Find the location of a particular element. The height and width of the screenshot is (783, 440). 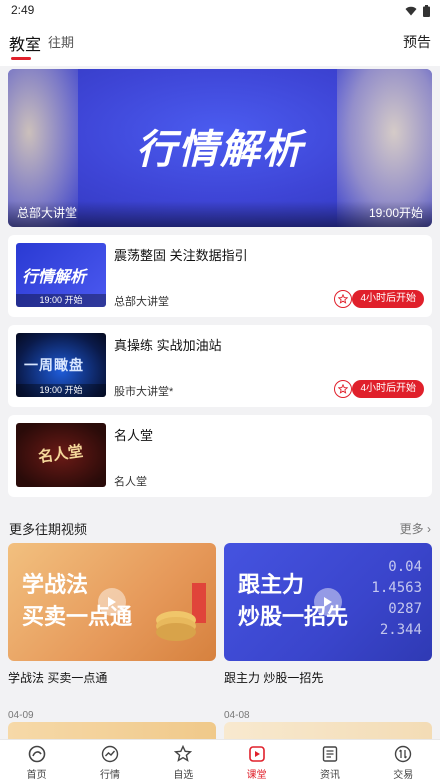

tabbar-item-watchlist: 自选 is located at coordinates (183, 761).